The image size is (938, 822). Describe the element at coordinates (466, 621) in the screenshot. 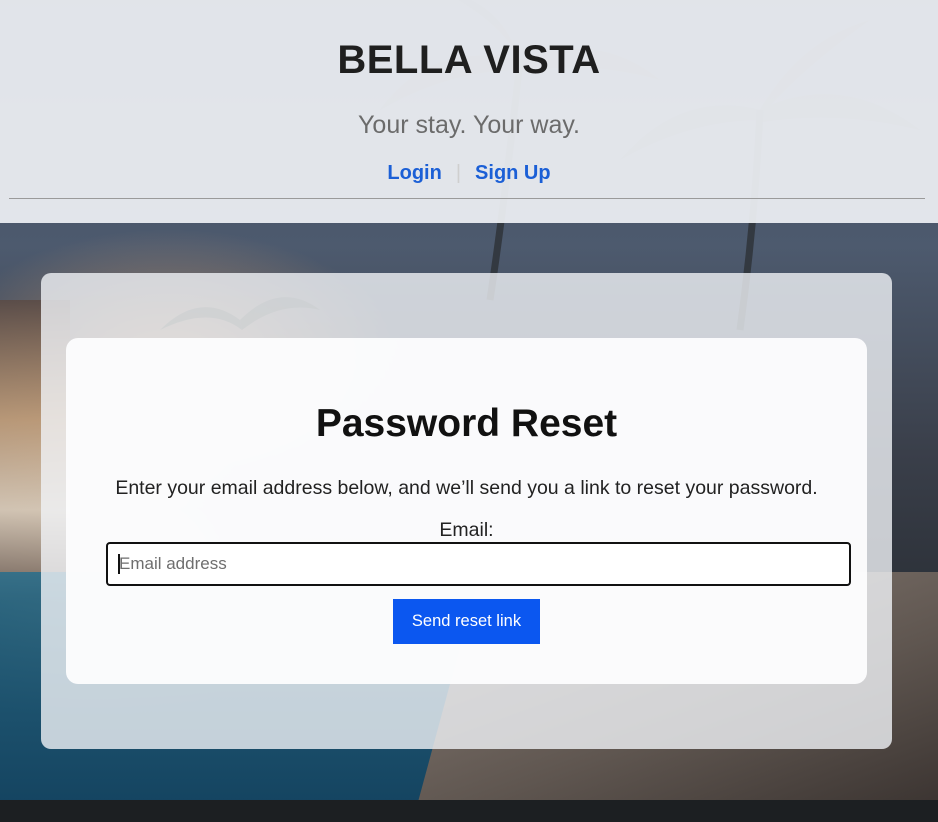

I see `send-reset-link-button: Send reset link` at that location.